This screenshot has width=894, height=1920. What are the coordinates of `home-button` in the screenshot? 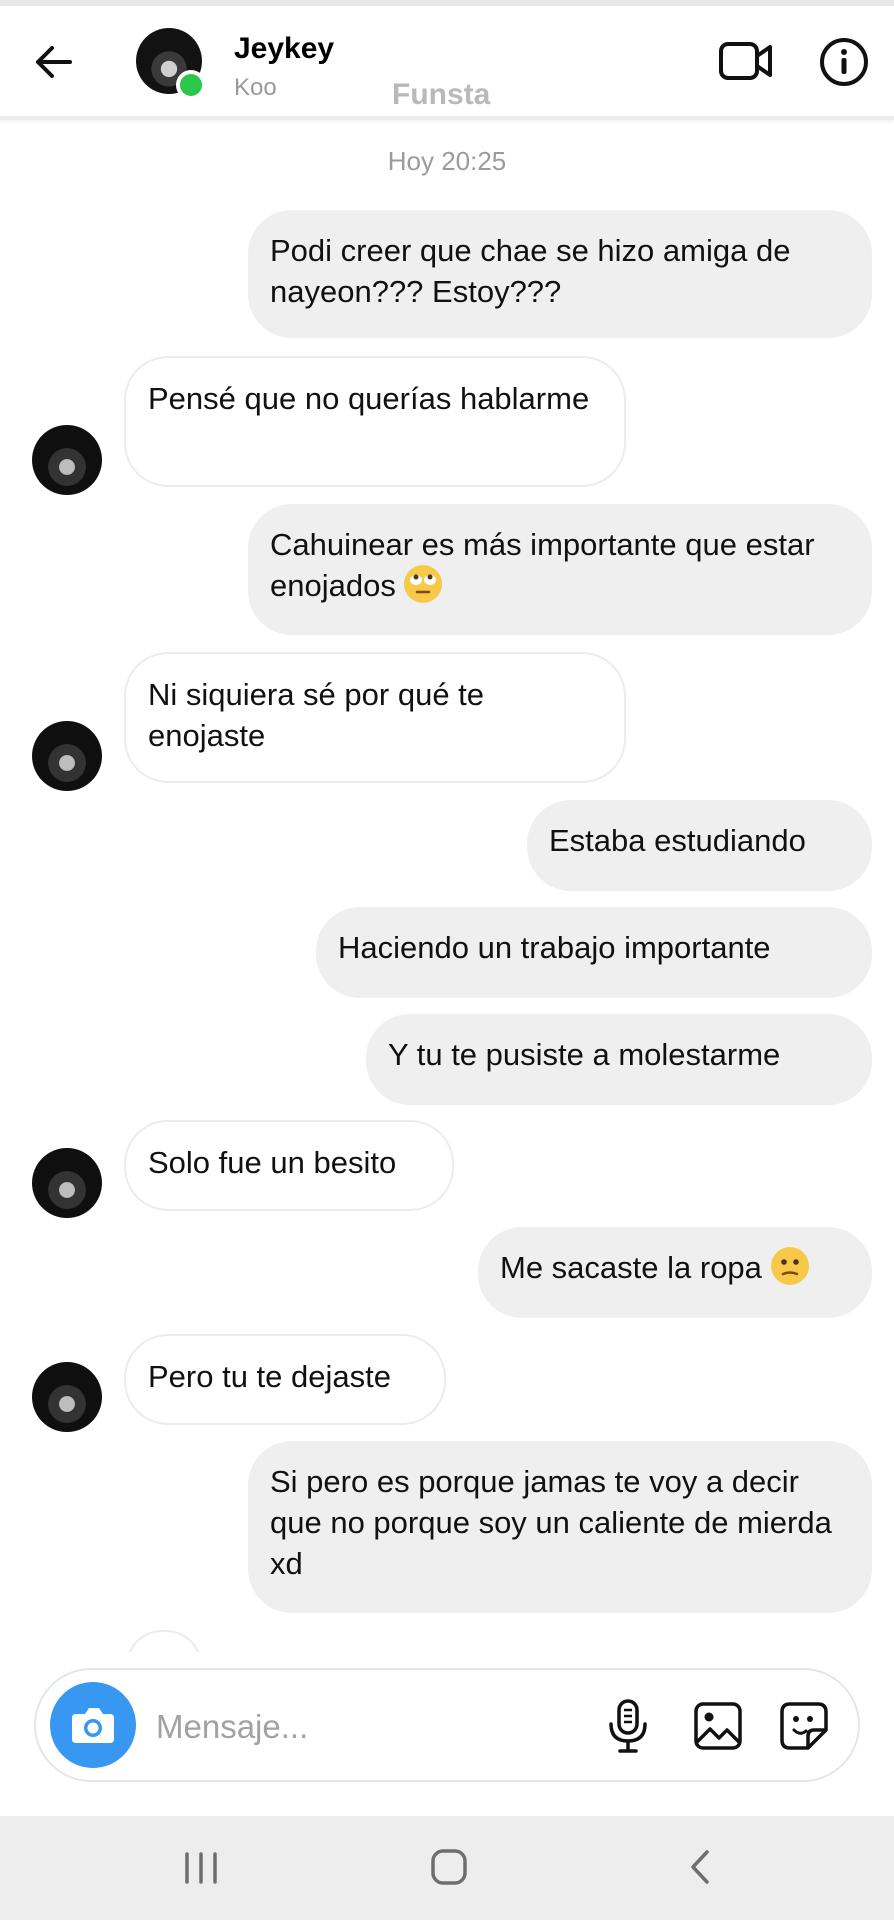 It's located at (449, 1868).